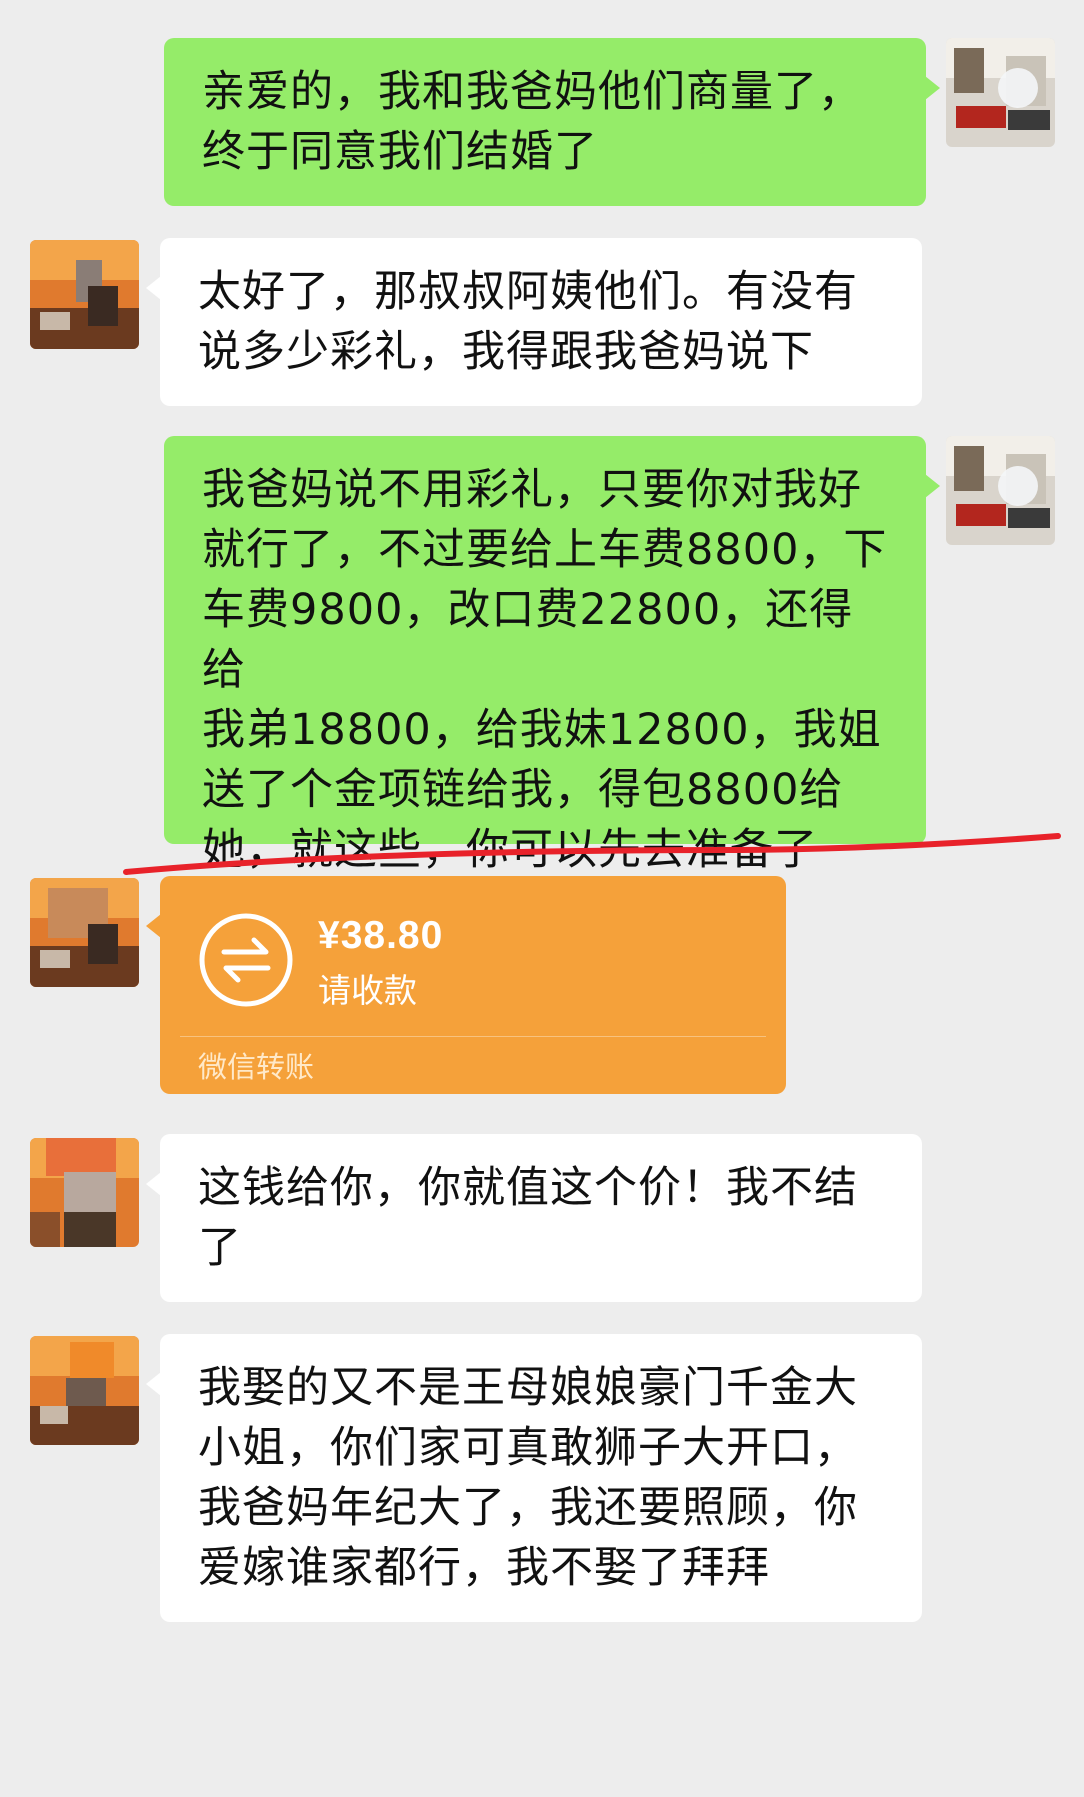 The width and height of the screenshot is (1084, 1797). Describe the element at coordinates (256, 1067) in the screenshot. I see `transfer-footer-label: 微信转账` at that location.